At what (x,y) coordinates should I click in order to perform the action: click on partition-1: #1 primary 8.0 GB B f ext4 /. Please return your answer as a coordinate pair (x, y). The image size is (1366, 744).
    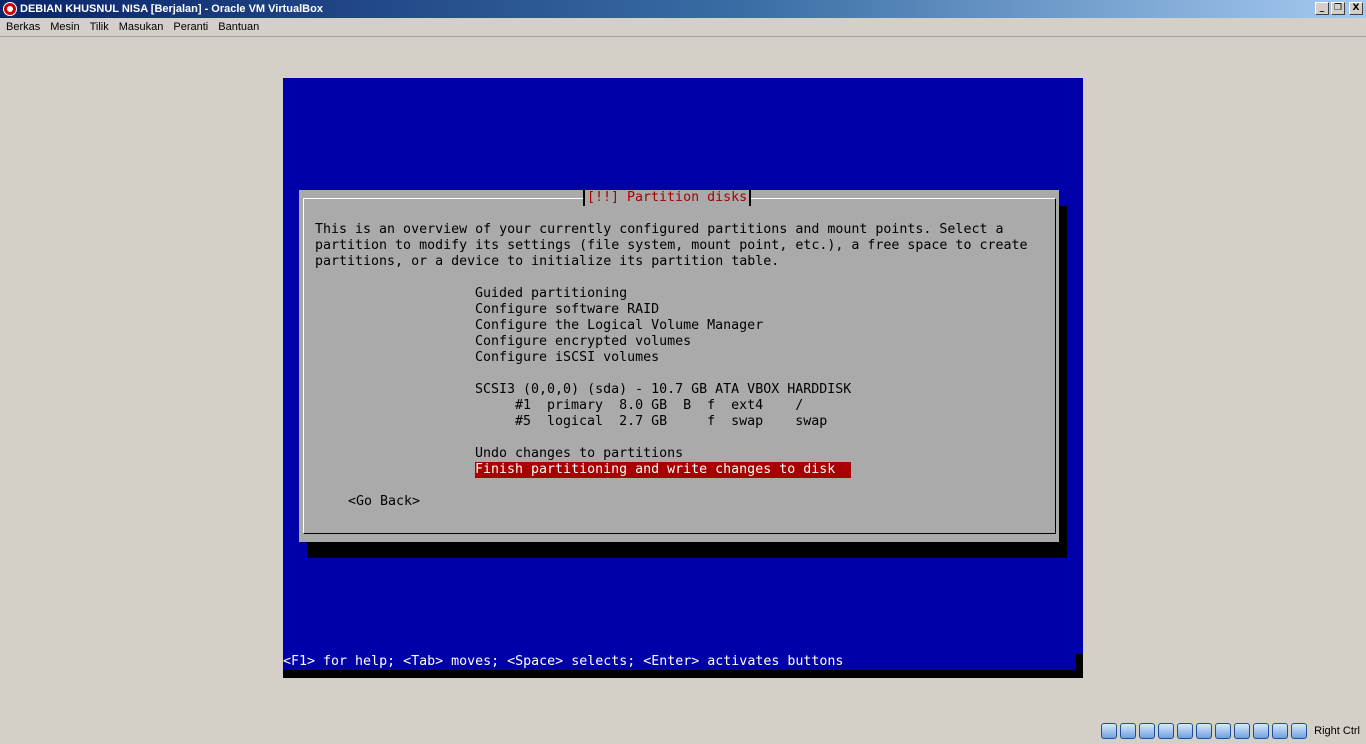
    Looking at the image, I should click on (659, 406).